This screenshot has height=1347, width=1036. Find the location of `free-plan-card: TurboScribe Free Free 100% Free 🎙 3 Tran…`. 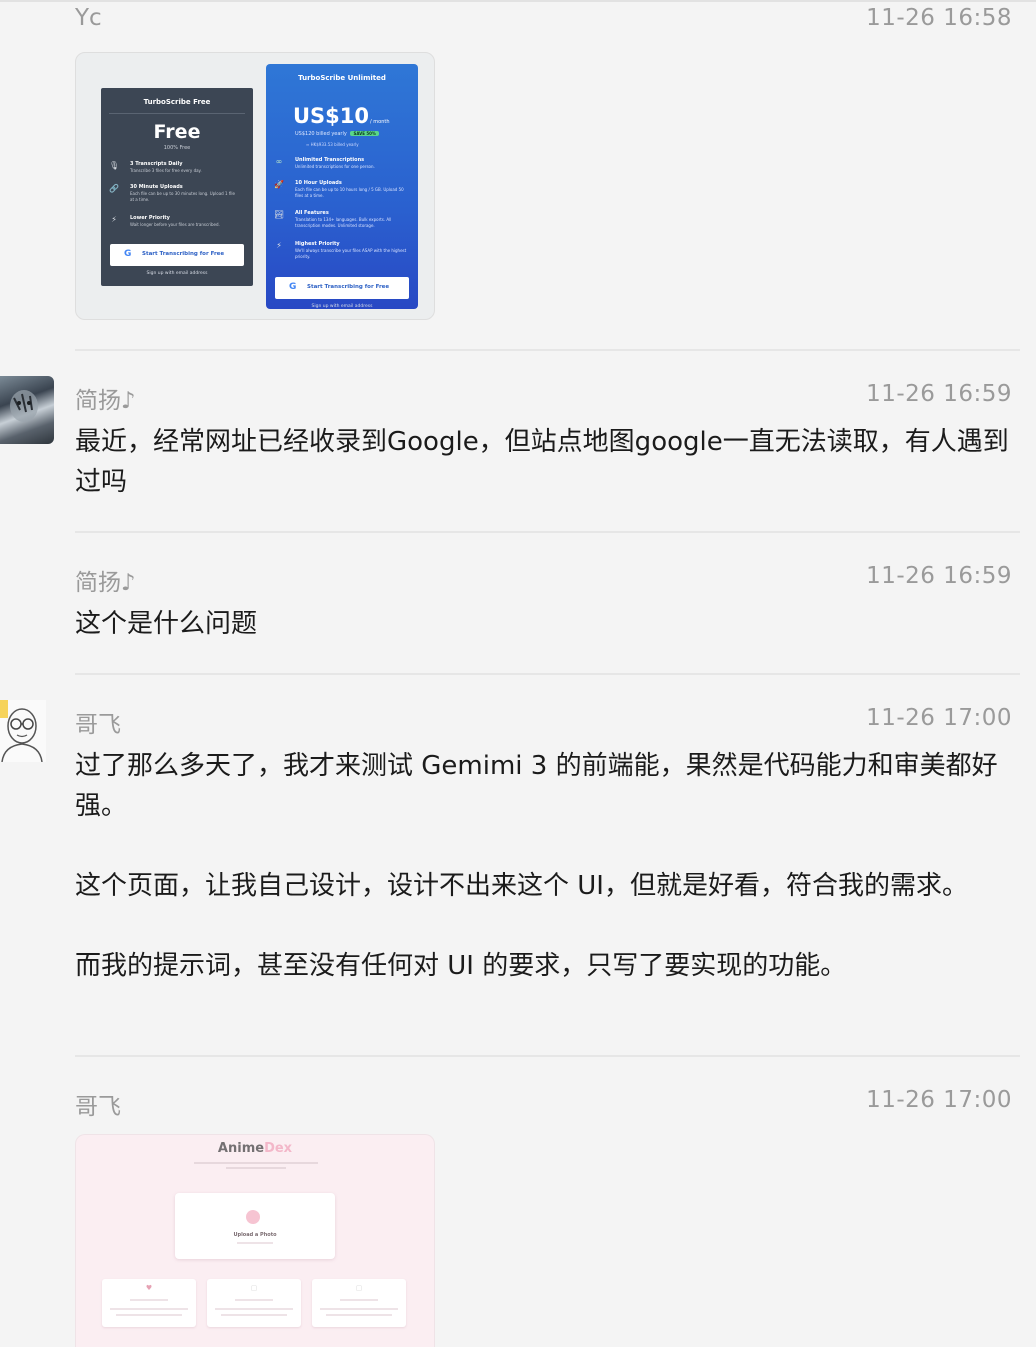

free-plan-card: TurboScribe Free Free 100% Free 🎙 3 Tran… is located at coordinates (177, 187).